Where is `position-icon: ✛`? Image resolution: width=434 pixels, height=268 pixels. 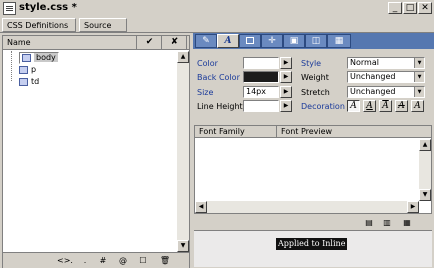 position-icon: ✛ is located at coordinates (272, 41).